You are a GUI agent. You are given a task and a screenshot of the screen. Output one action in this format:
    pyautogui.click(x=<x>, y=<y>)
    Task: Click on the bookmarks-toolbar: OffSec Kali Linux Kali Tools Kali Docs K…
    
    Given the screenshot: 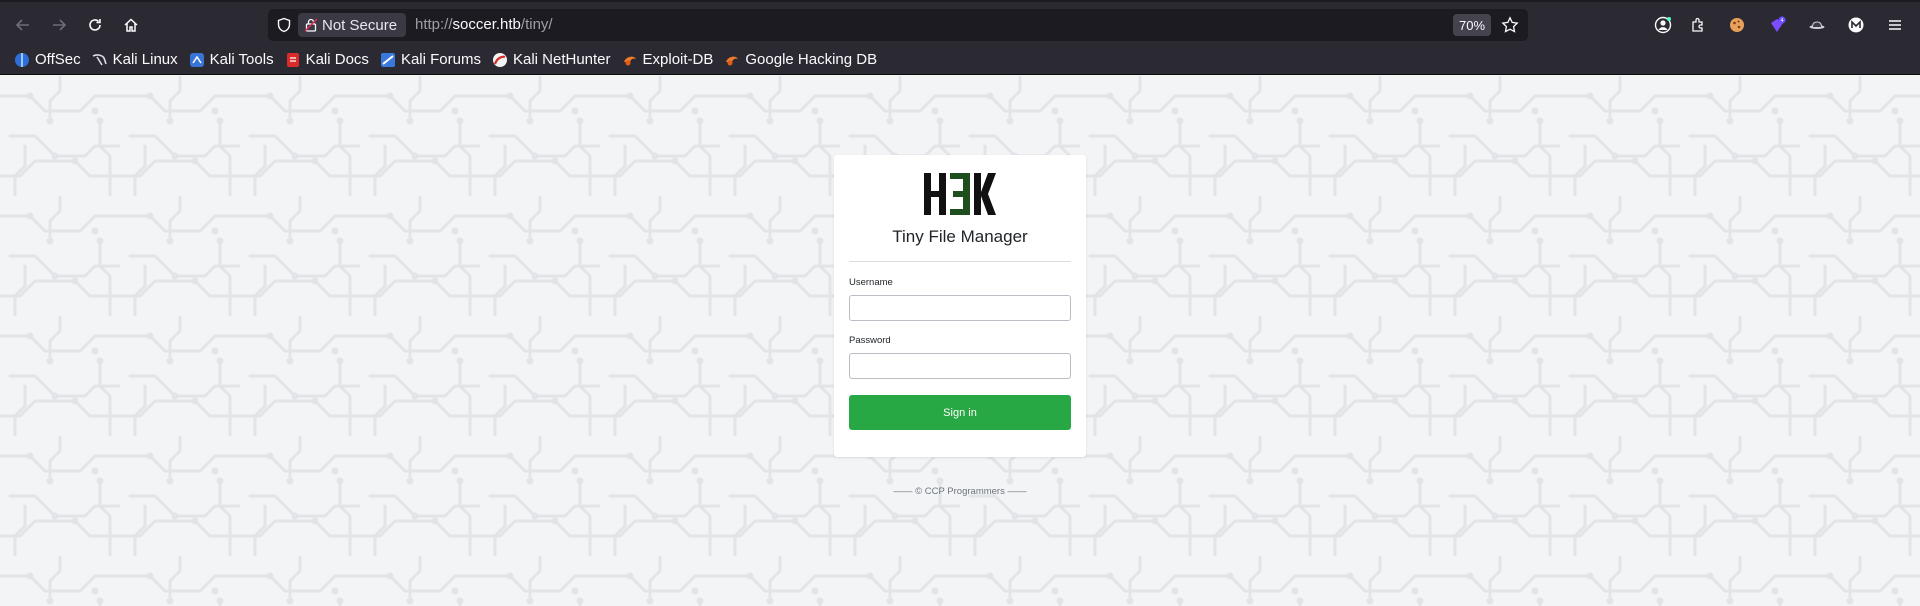 What is the action you would take?
    pyautogui.click(x=960, y=60)
    